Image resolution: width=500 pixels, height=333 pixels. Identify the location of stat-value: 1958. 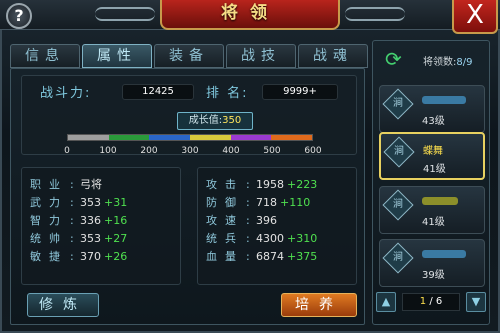
(270, 184).